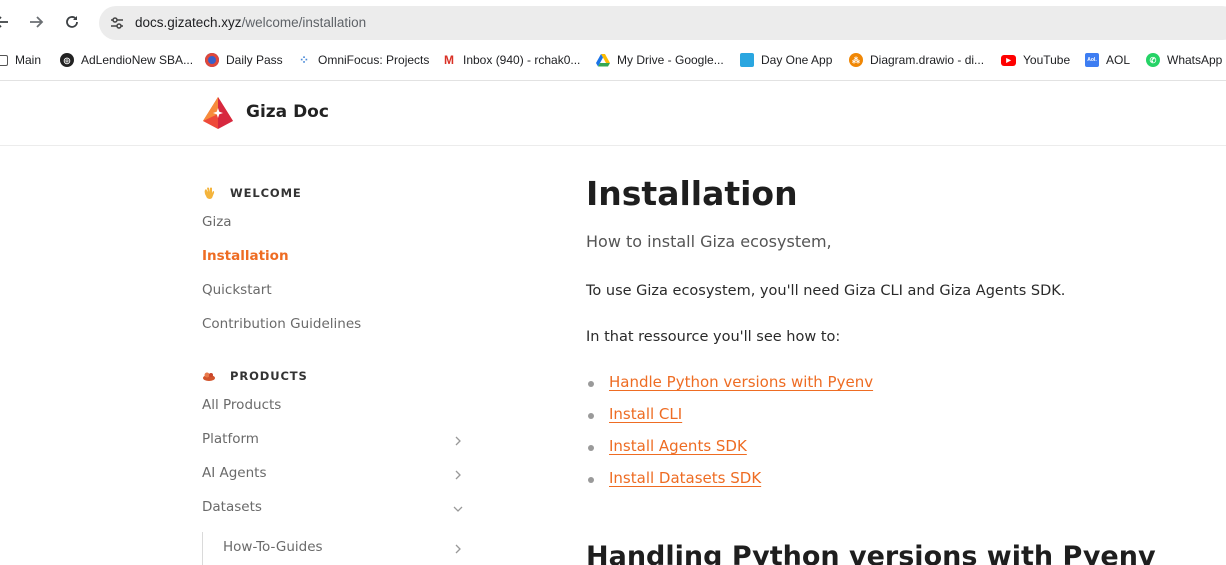 The height and width of the screenshot is (565, 1226). I want to click on bookmark-whatsapp: ✆ WhatsApp, so click(1184, 60).